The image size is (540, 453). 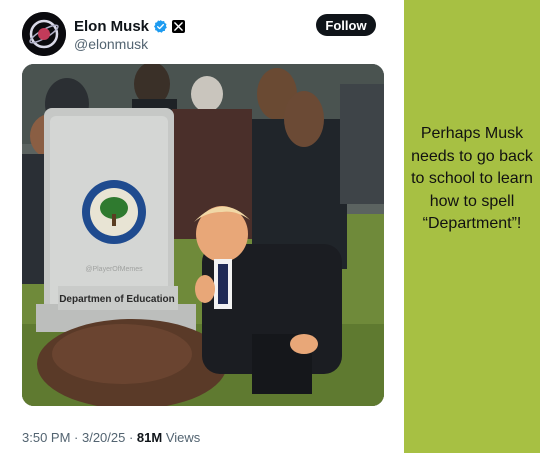 I want to click on tweet-meta: 3:50 PM · 3/20/25 · 81M Views, so click(x=111, y=437).